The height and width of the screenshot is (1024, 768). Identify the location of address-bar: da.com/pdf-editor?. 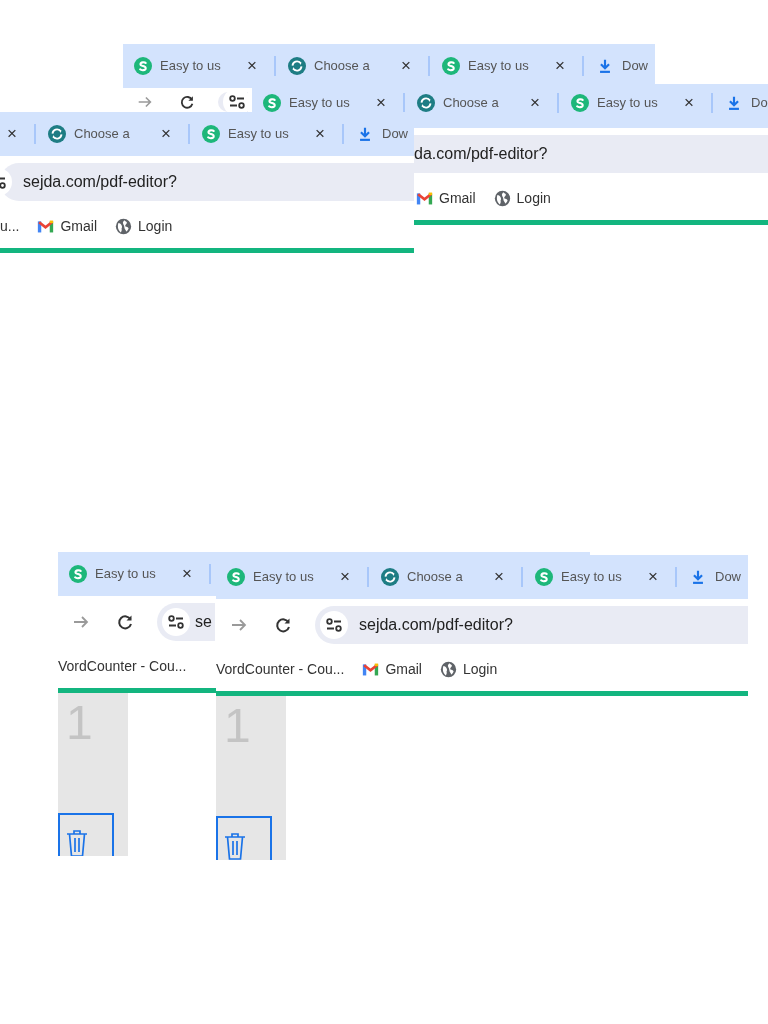
(591, 154).